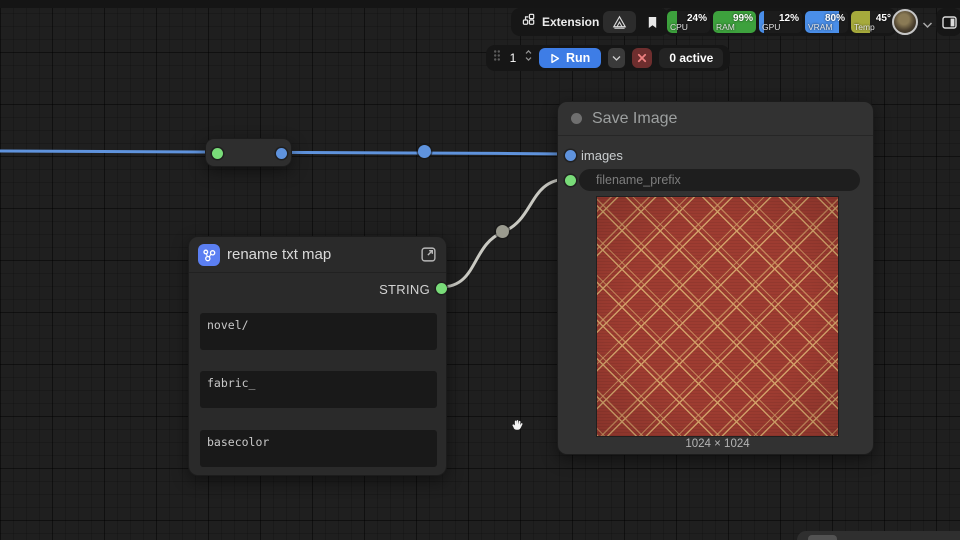 The image size is (960, 540). What do you see at coordinates (822, 537) in the screenshot?
I see `bottom-panel-peek-button` at bounding box center [822, 537].